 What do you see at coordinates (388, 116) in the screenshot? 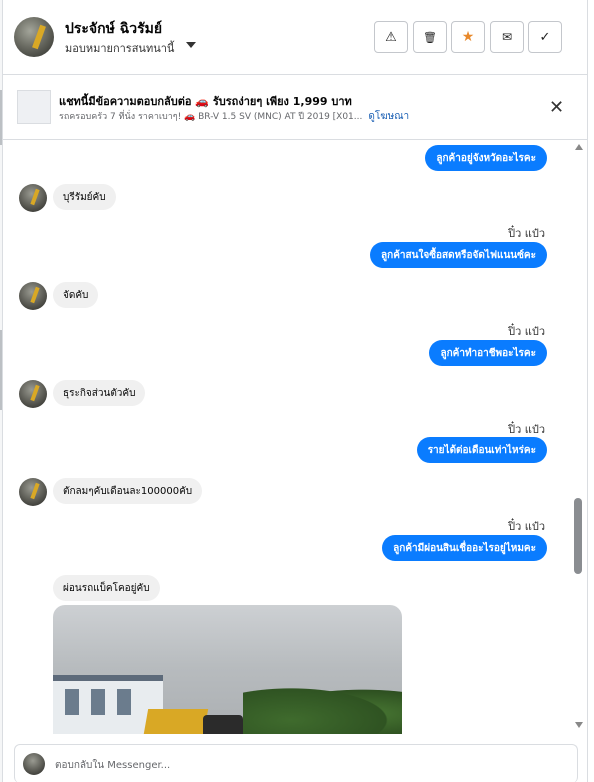
I see `view-ad-link: ดูโฆษณา` at bounding box center [388, 116].